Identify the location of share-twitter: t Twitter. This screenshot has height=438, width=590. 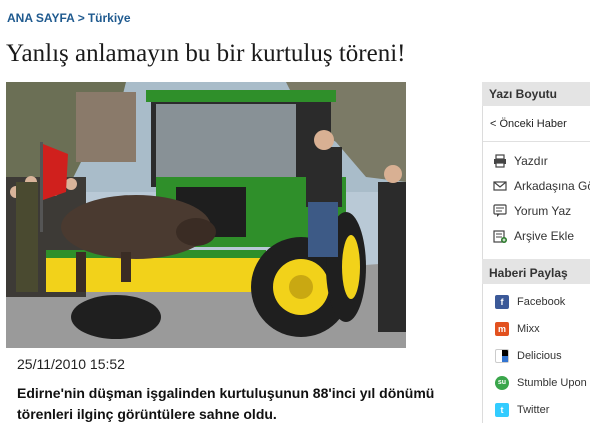
(536, 409).